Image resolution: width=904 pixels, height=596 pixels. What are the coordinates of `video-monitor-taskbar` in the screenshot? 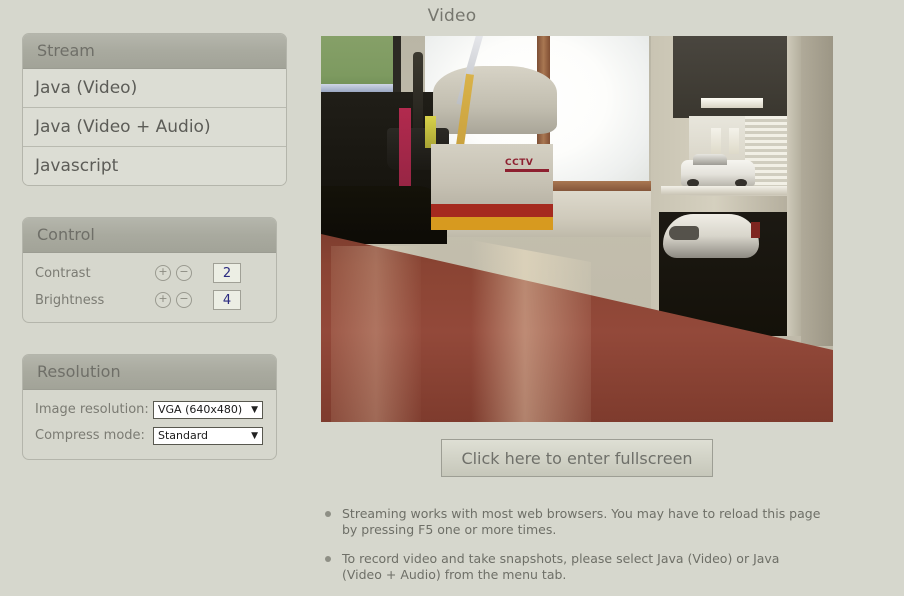 It's located at (357, 88).